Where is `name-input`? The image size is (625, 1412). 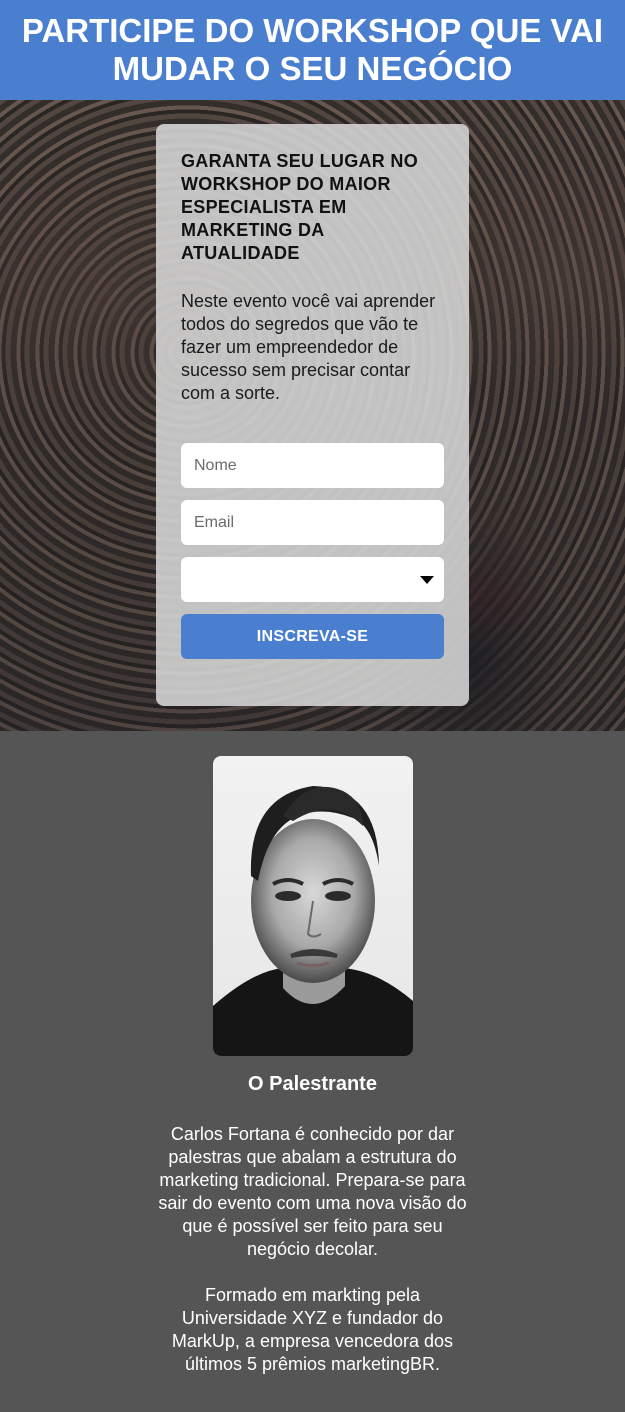
name-input is located at coordinates (312, 465).